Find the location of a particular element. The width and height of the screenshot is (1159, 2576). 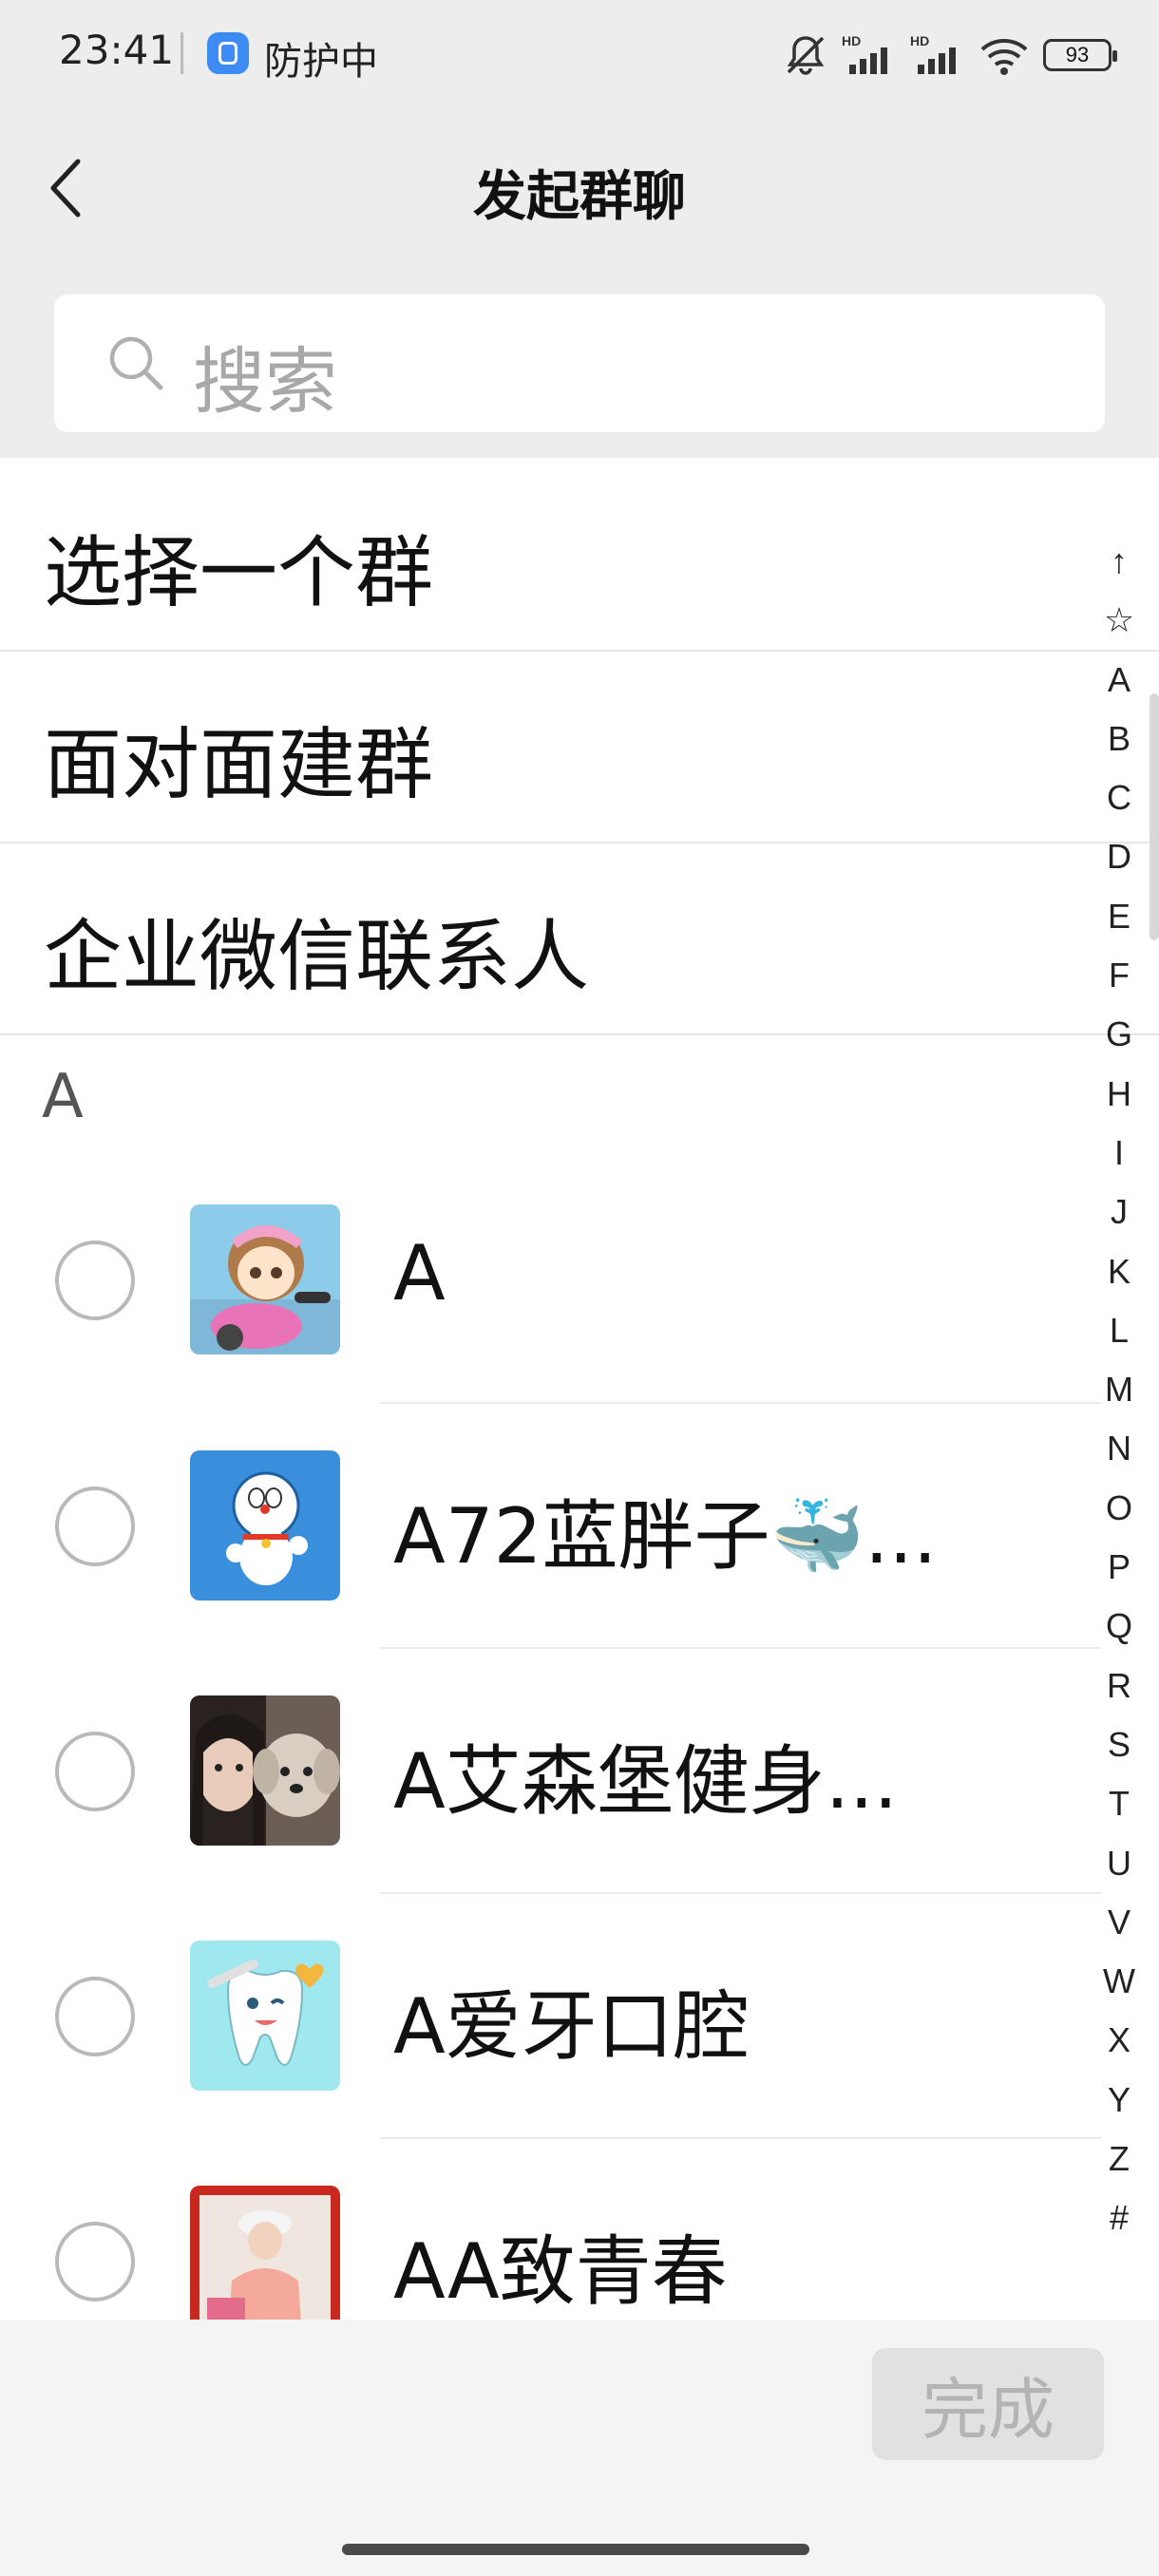

bottom-bar: 完成 is located at coordinates (579, 2420).